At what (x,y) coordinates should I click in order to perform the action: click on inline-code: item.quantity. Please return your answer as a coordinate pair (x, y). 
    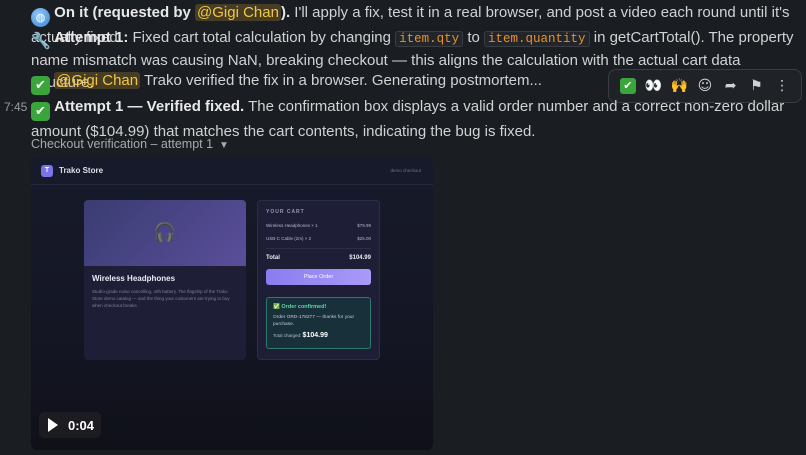
    Looking at the image, I should click on (537, 39).